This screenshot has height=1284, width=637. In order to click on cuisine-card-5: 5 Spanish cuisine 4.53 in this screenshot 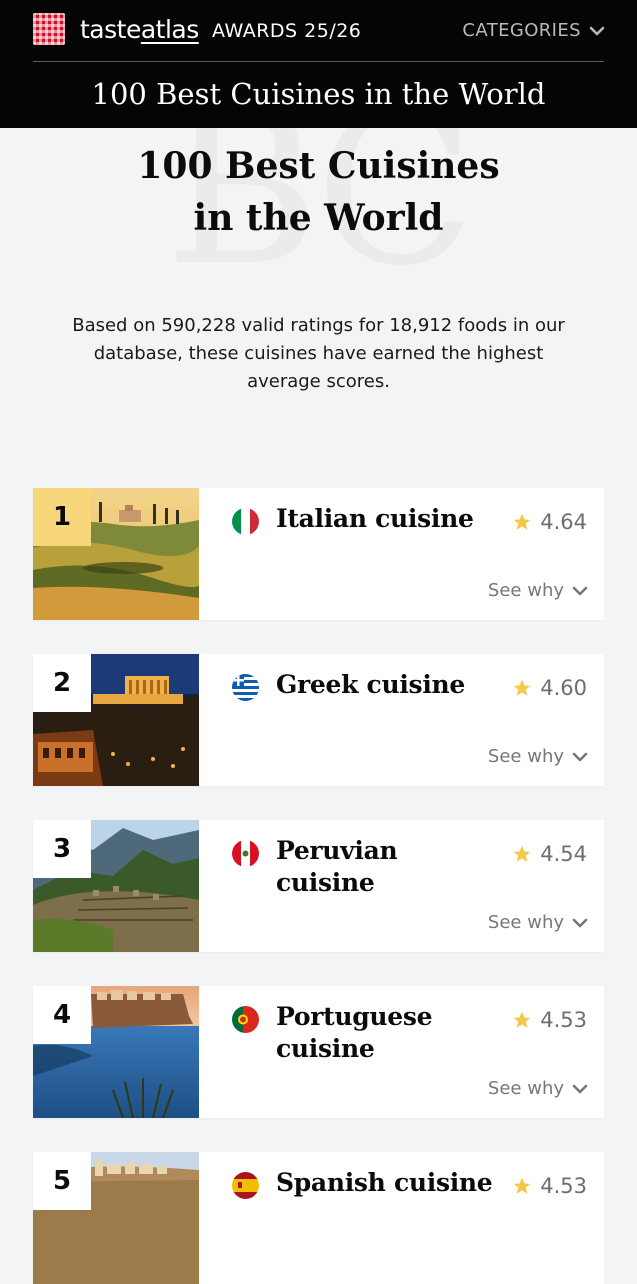, I will do `click(318, 1218)`.